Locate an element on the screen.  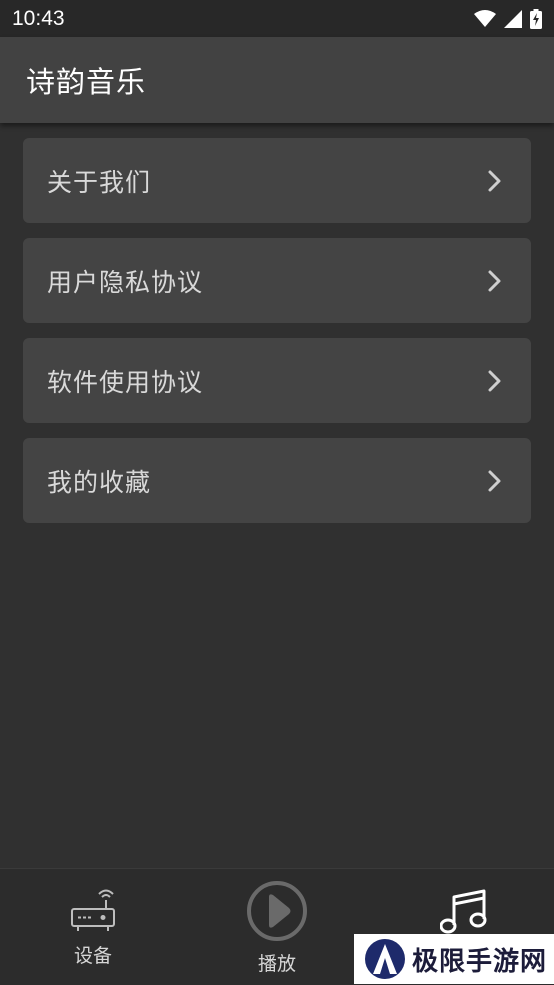
signal-icon is located at coordinates (513, 18).